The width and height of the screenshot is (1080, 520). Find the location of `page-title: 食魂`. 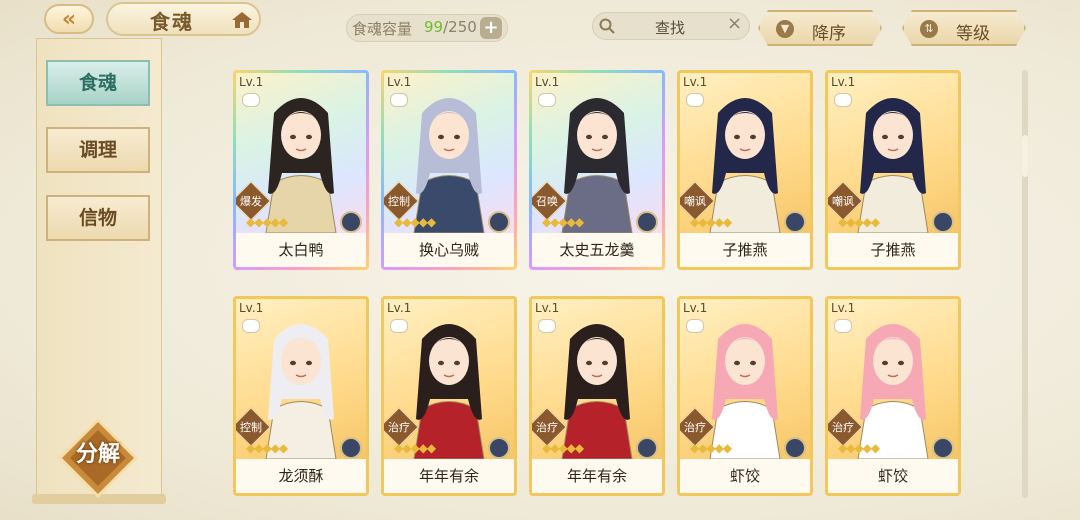

page-title: 食魂 is located at coordinates (172, 22).